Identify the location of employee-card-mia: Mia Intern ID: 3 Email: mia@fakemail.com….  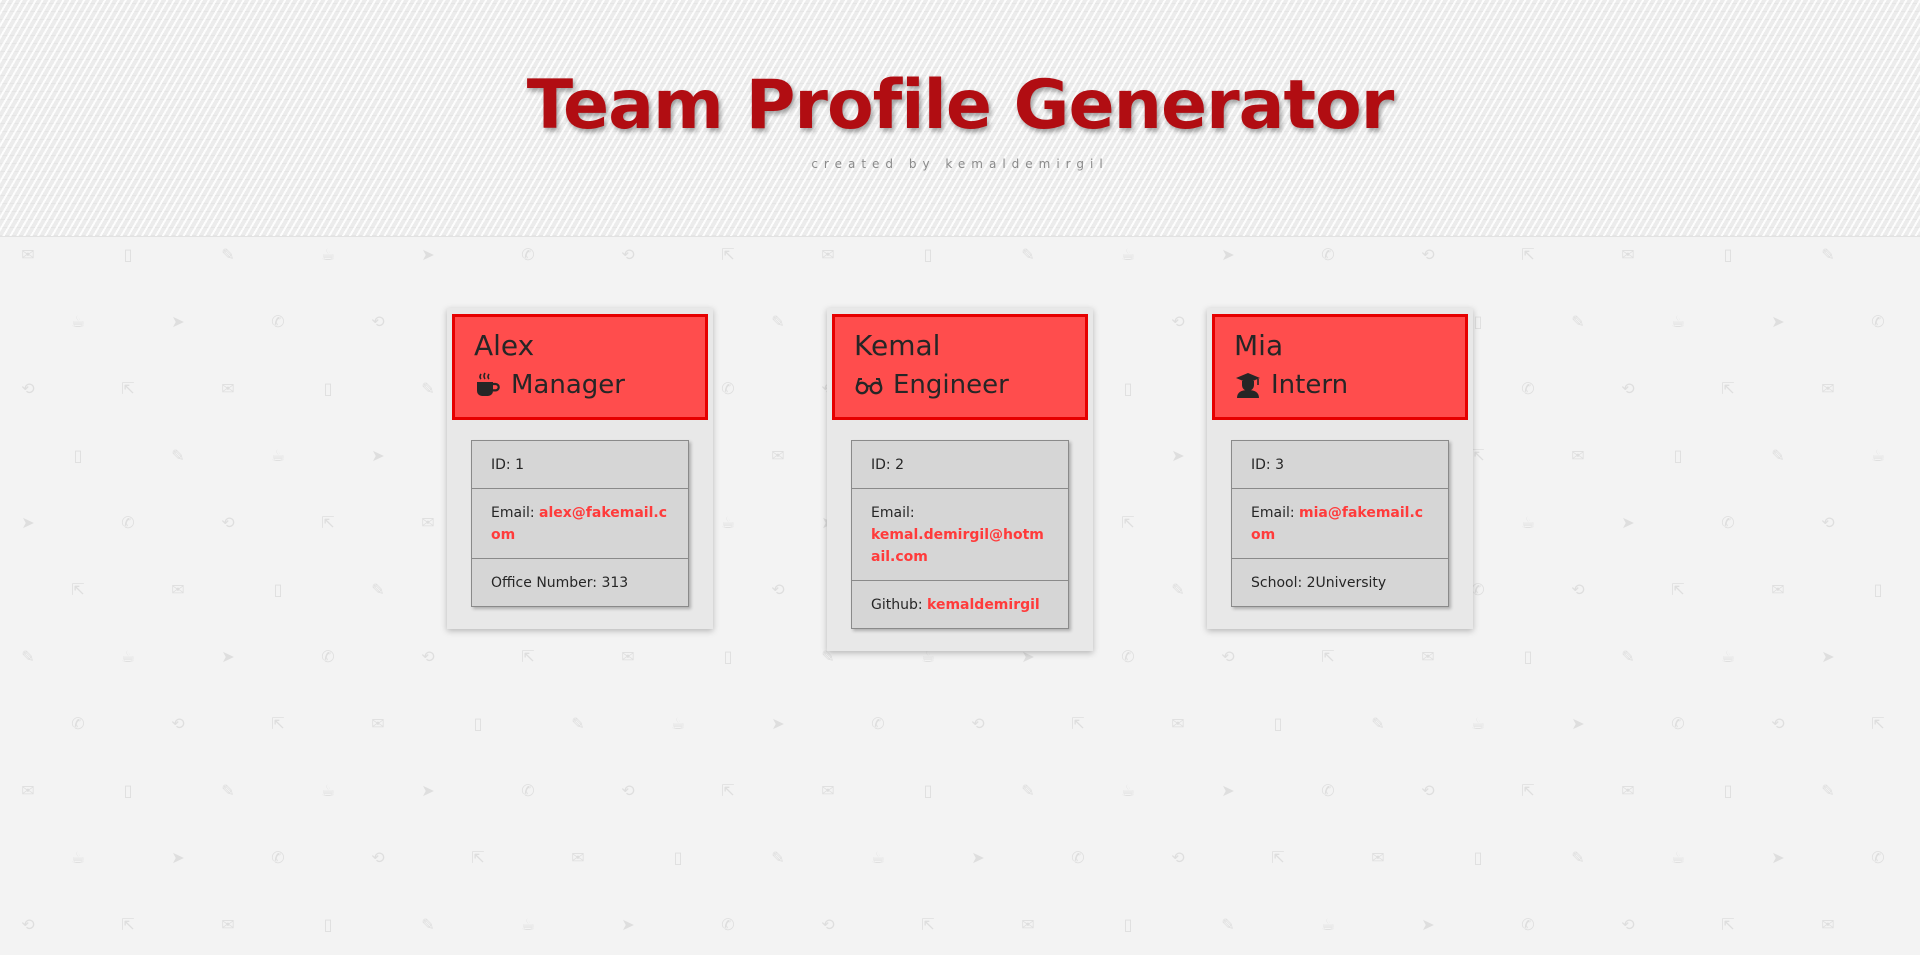
(1340, 468).